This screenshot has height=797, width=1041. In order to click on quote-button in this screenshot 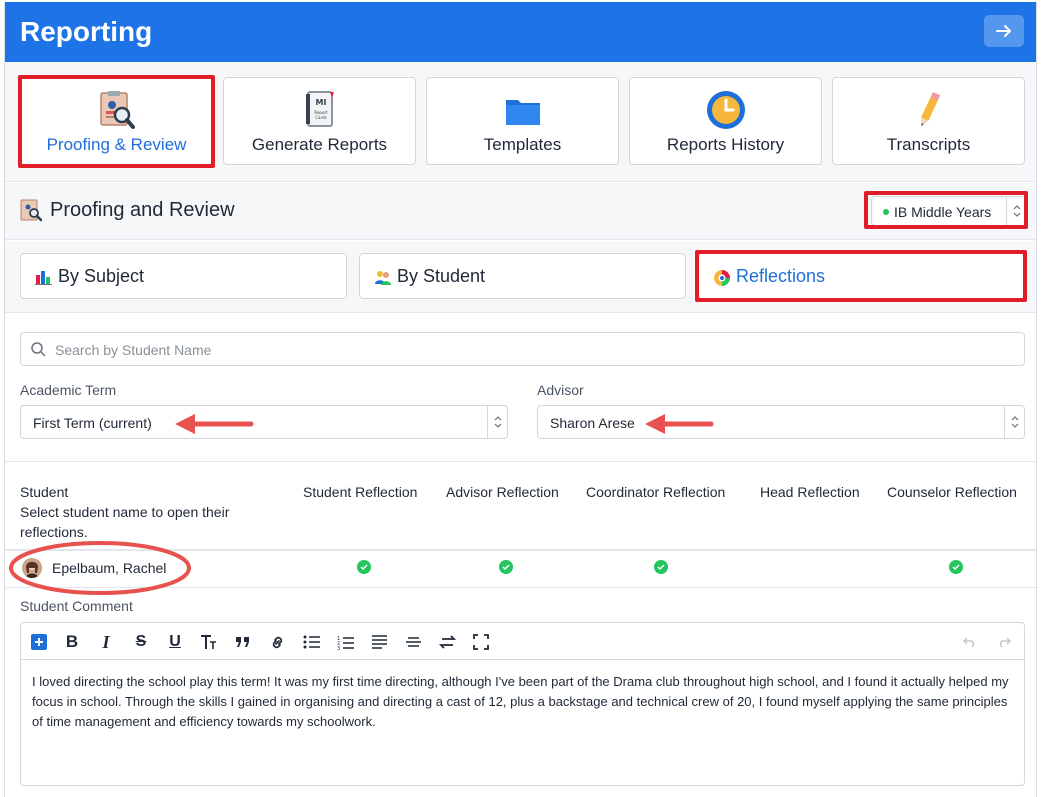, I will do `click(243, 642)`.